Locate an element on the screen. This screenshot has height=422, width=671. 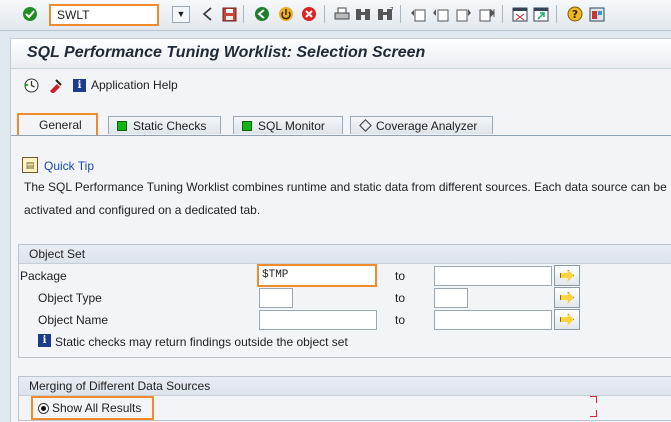
next-page-icon is located at coordinates (464, 14).